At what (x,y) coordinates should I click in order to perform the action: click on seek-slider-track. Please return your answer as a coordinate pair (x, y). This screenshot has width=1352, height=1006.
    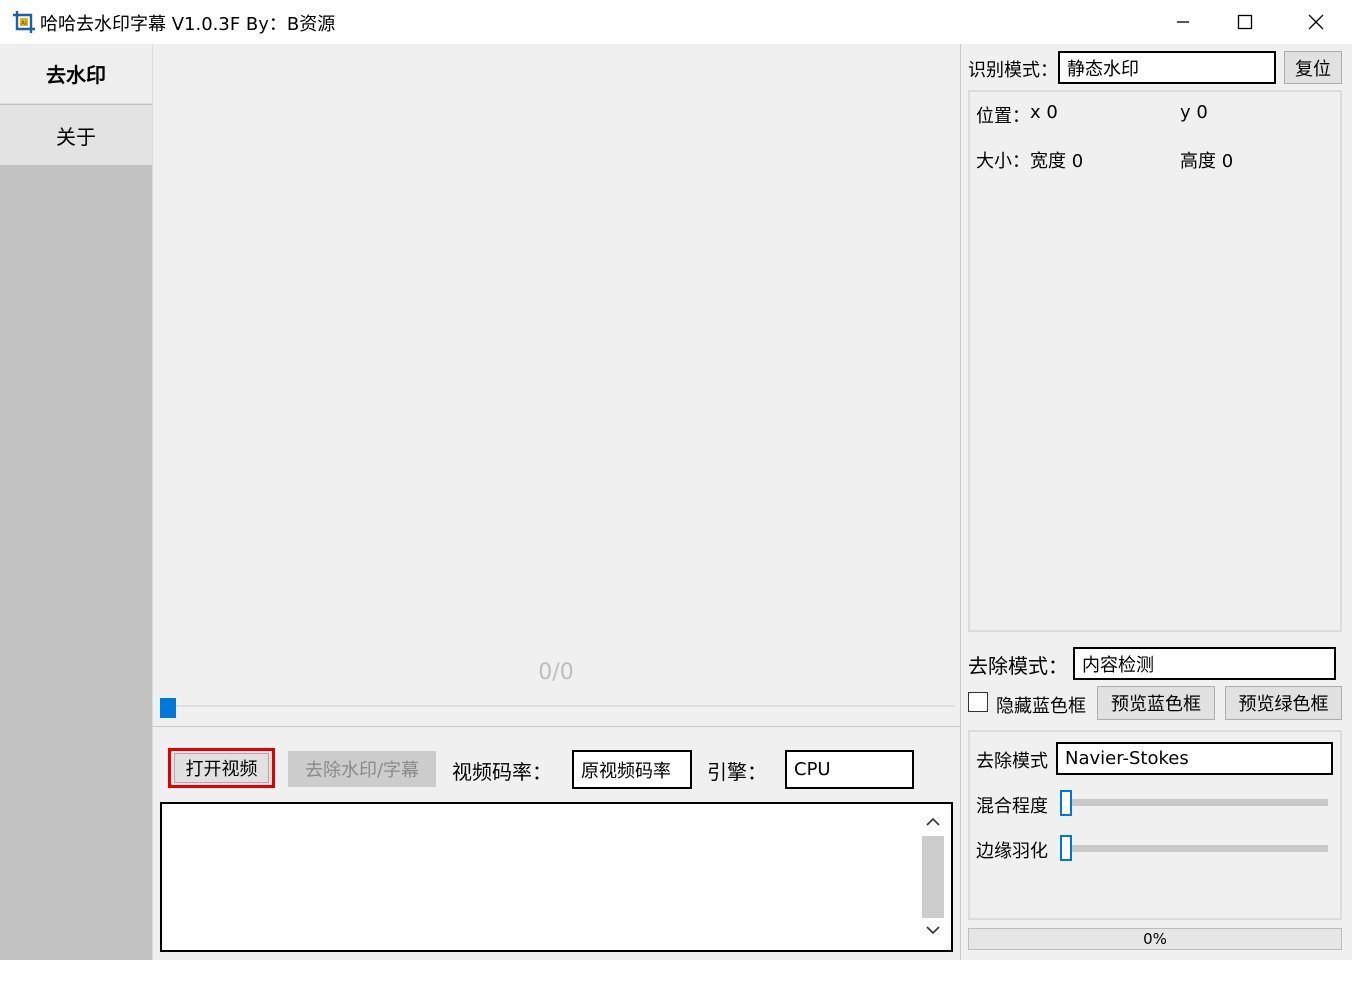
    Looking at the image, I should click on (557, 706).